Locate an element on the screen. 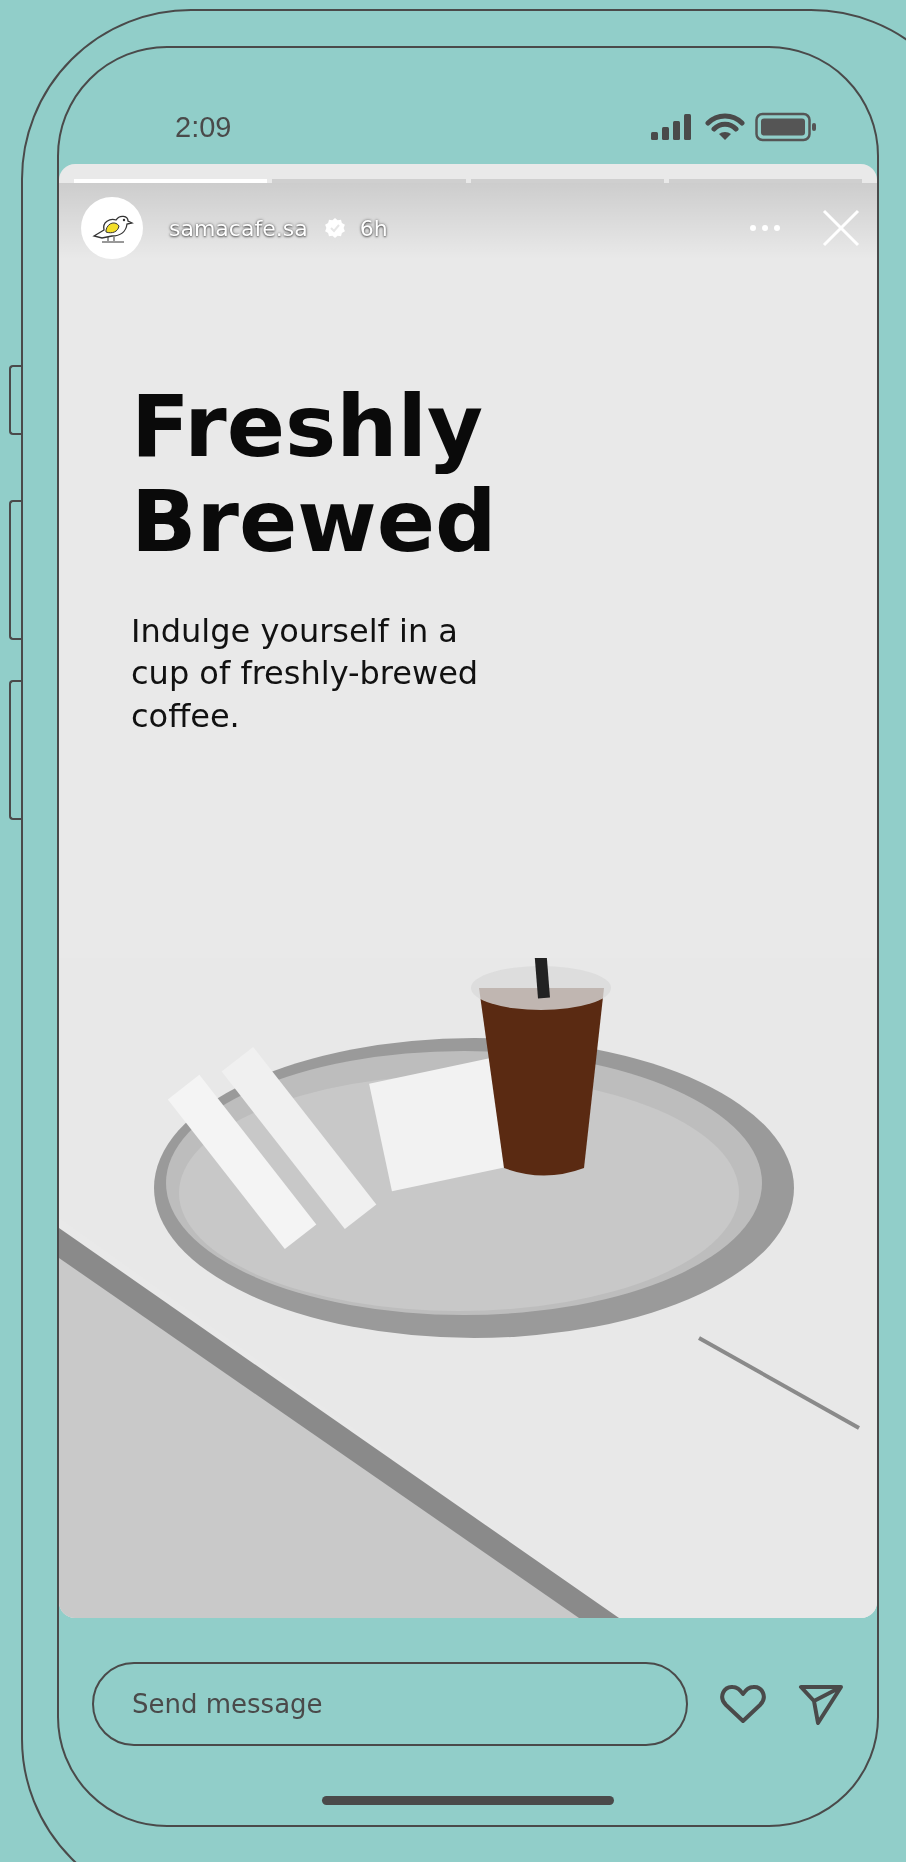 The image size is (906, 1862). send-icon is located at coordinates (821, 1704).